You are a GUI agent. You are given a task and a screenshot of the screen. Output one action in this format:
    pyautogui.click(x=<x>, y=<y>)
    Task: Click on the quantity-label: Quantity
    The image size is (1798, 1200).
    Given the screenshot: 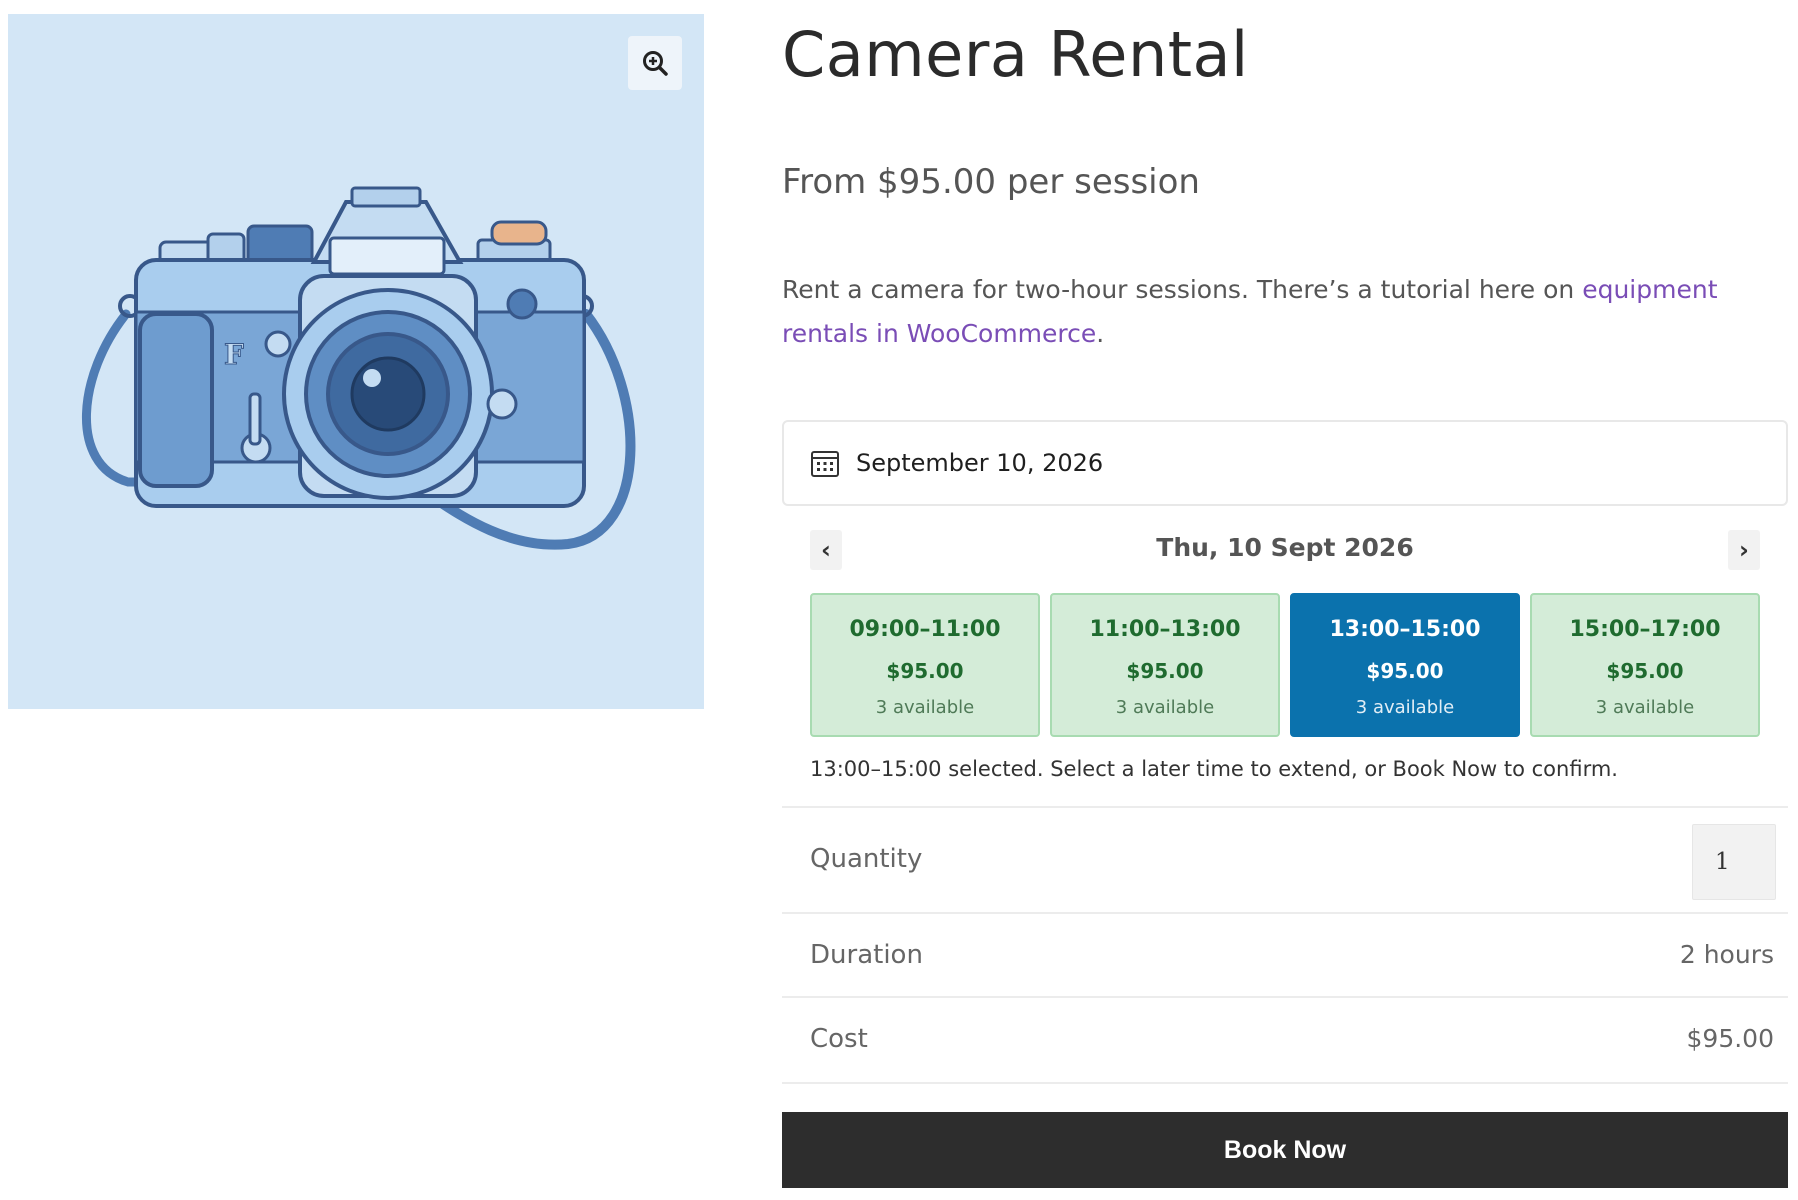 What is the action you would take?
    pyautogui.click(x=866, y=859)
    